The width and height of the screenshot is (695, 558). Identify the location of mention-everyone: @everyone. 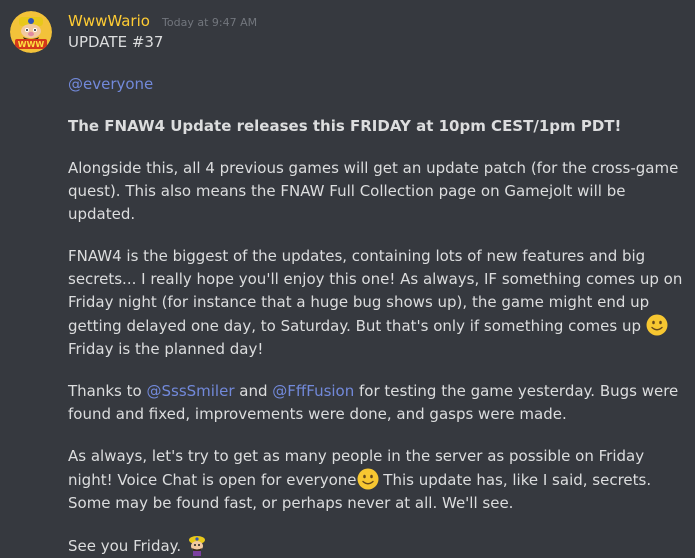
(110, 84).